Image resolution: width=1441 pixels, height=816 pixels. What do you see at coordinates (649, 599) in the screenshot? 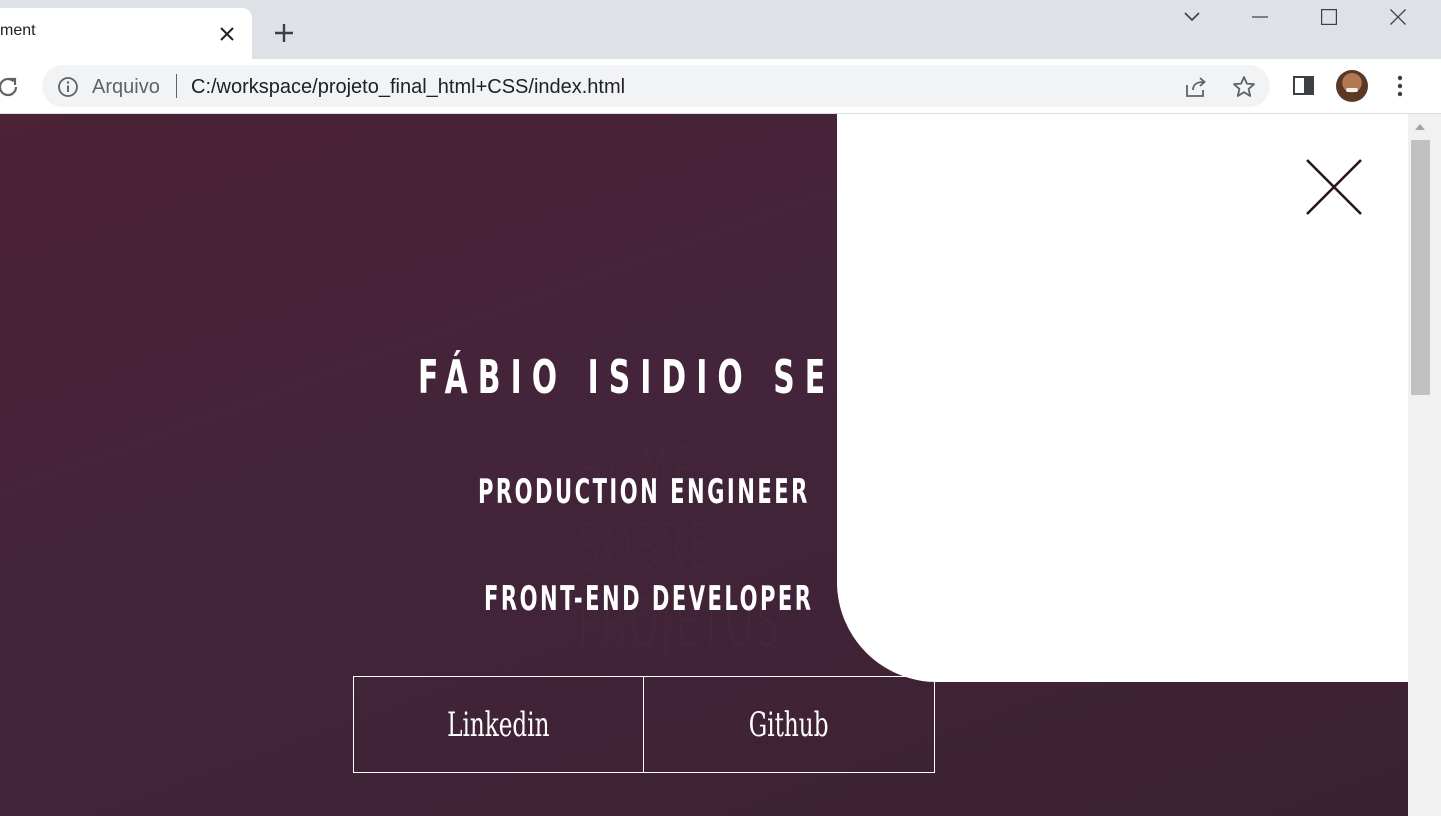
I see `hero-role-2: FRONT-END DEVELOPER` at bounding box center [649, 599].